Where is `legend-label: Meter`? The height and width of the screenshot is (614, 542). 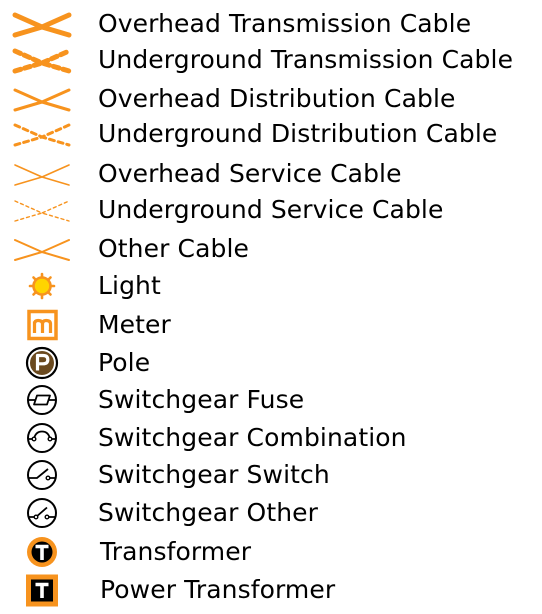
legend-label: Meter is located at coordinates (134, 324).